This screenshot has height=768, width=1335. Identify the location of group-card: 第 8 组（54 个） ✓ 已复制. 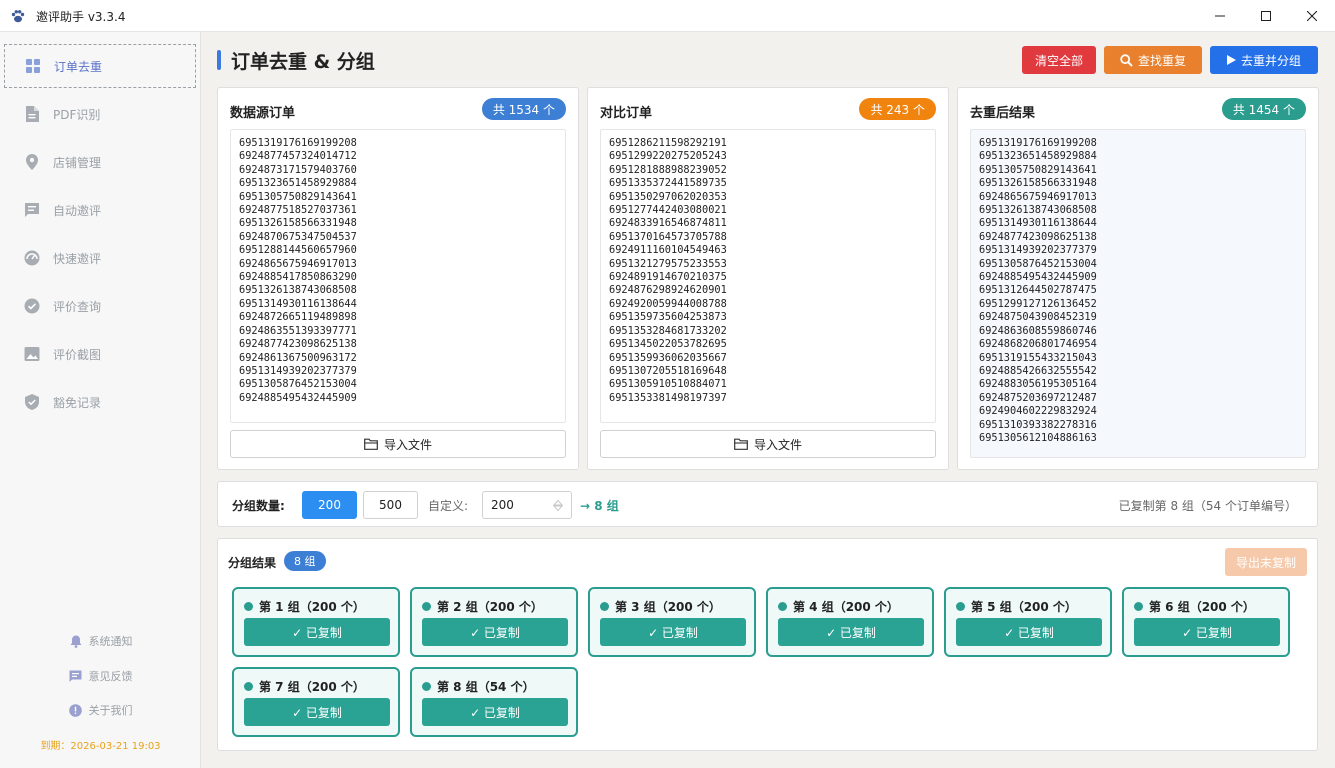
(494, 702).